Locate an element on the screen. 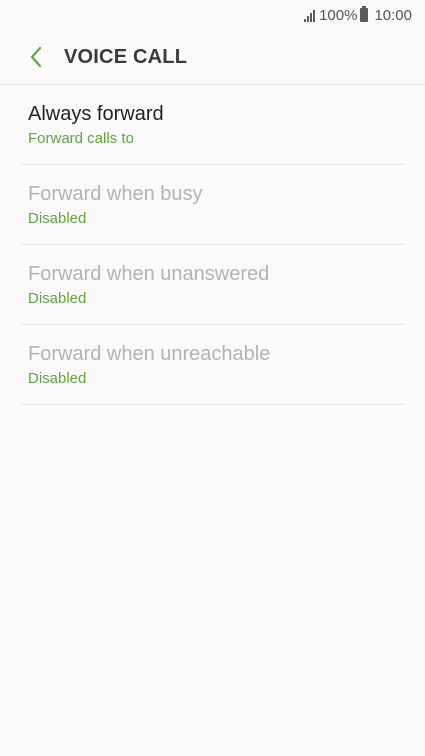 Image resolution: width=425 pixels, height=756 pixels. back-button is located at coordinates (36, 57).